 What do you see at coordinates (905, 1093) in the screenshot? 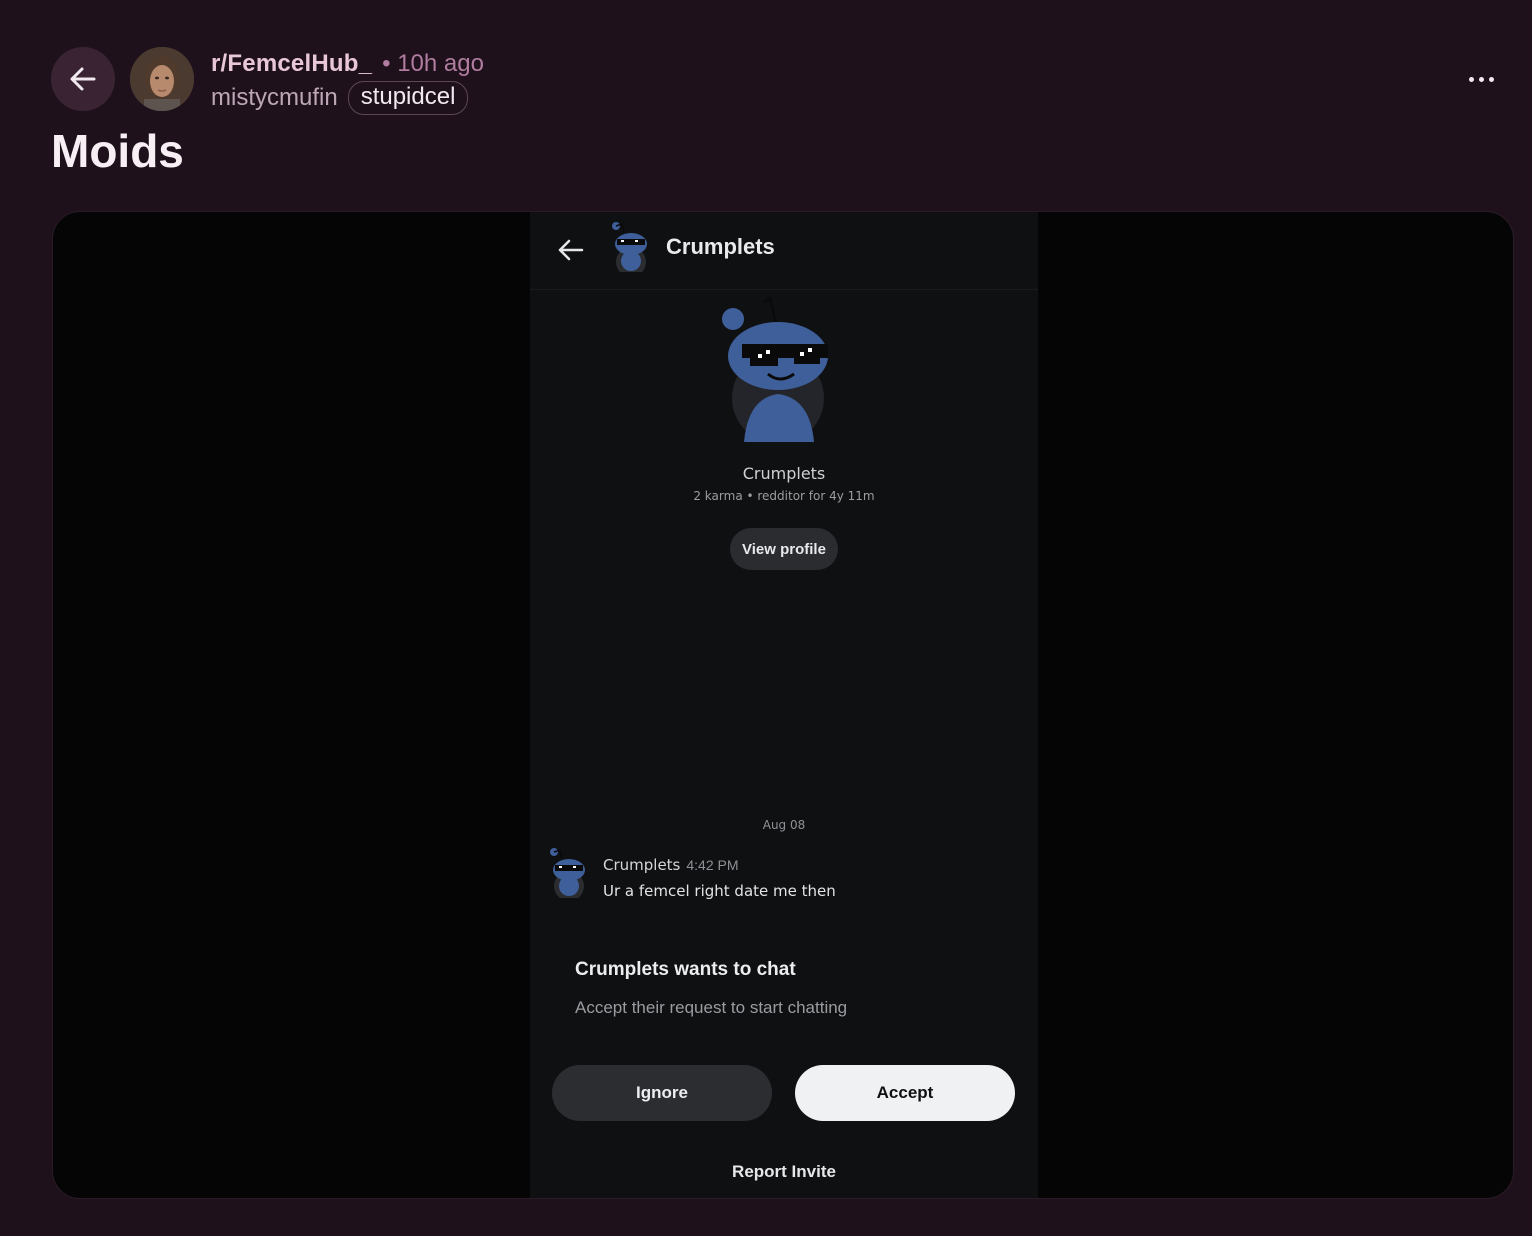
I see `accept-button: Accept` at bounding box center [905, 1093].